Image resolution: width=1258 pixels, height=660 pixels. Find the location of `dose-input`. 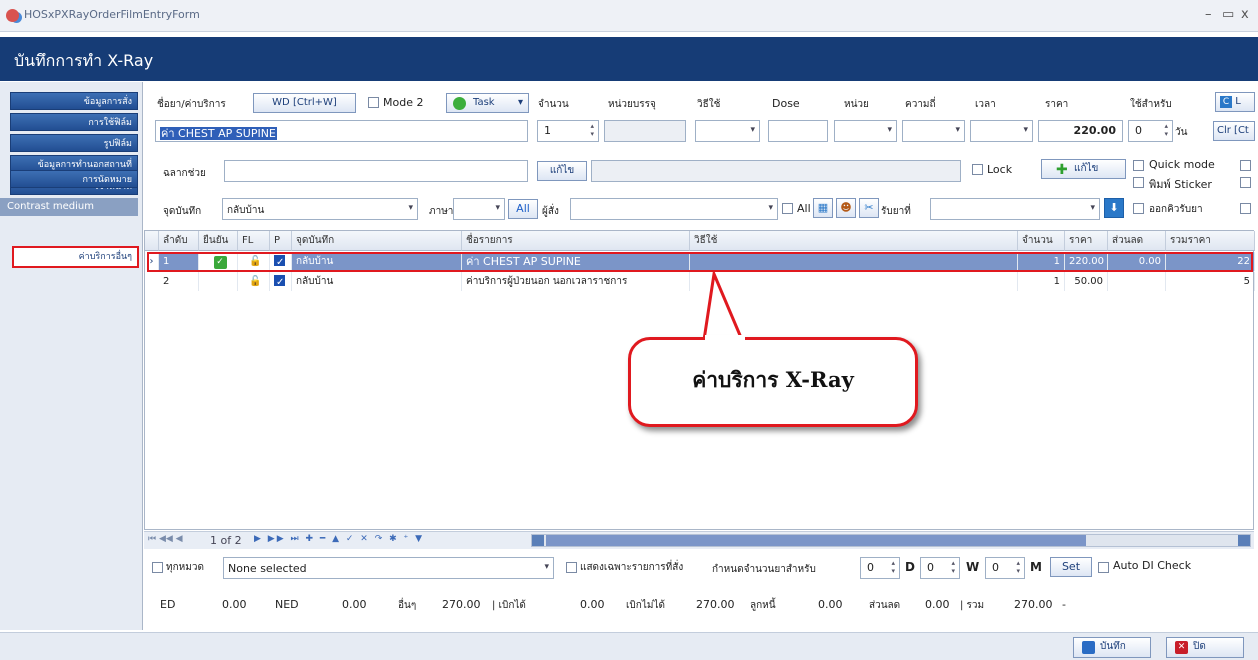

dose-input is located at coordinates (798, 131).